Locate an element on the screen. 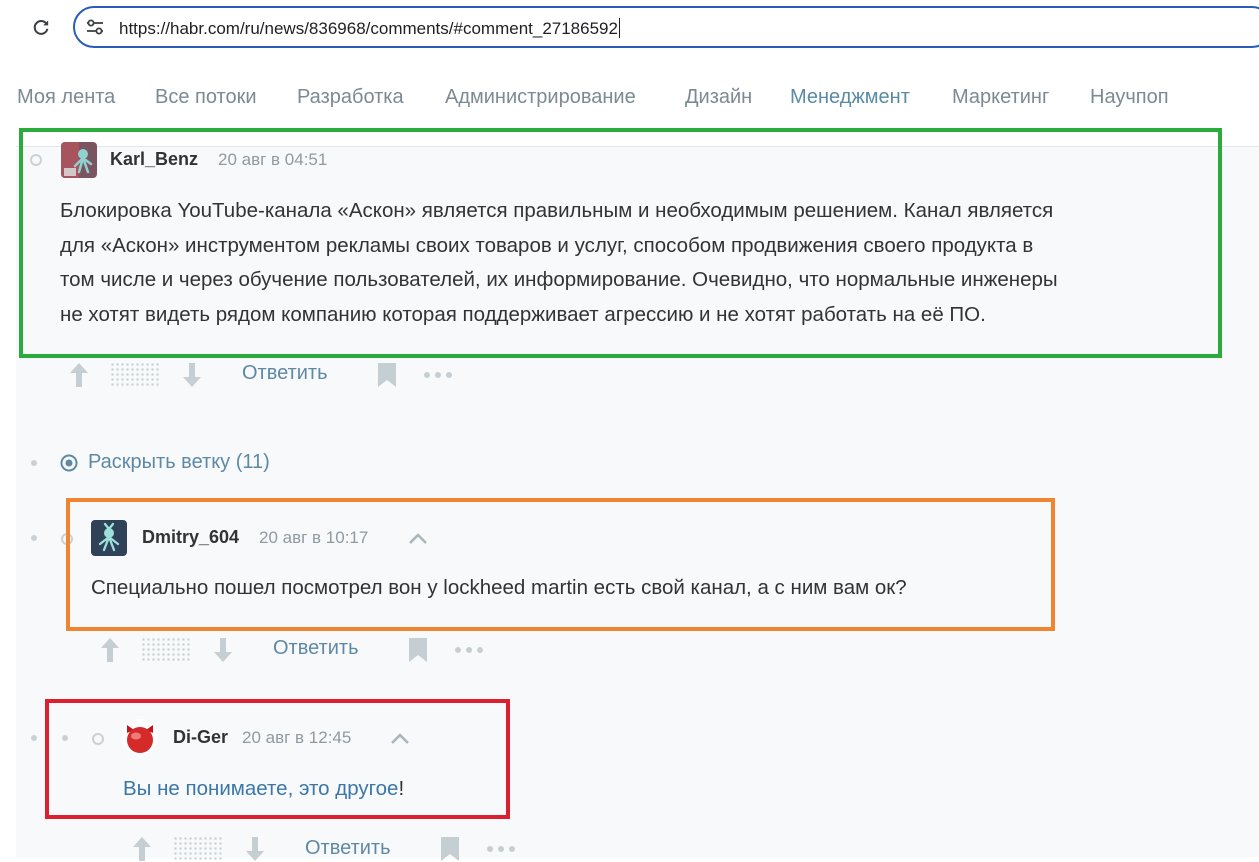  divider is located at coordinates (637, 146).